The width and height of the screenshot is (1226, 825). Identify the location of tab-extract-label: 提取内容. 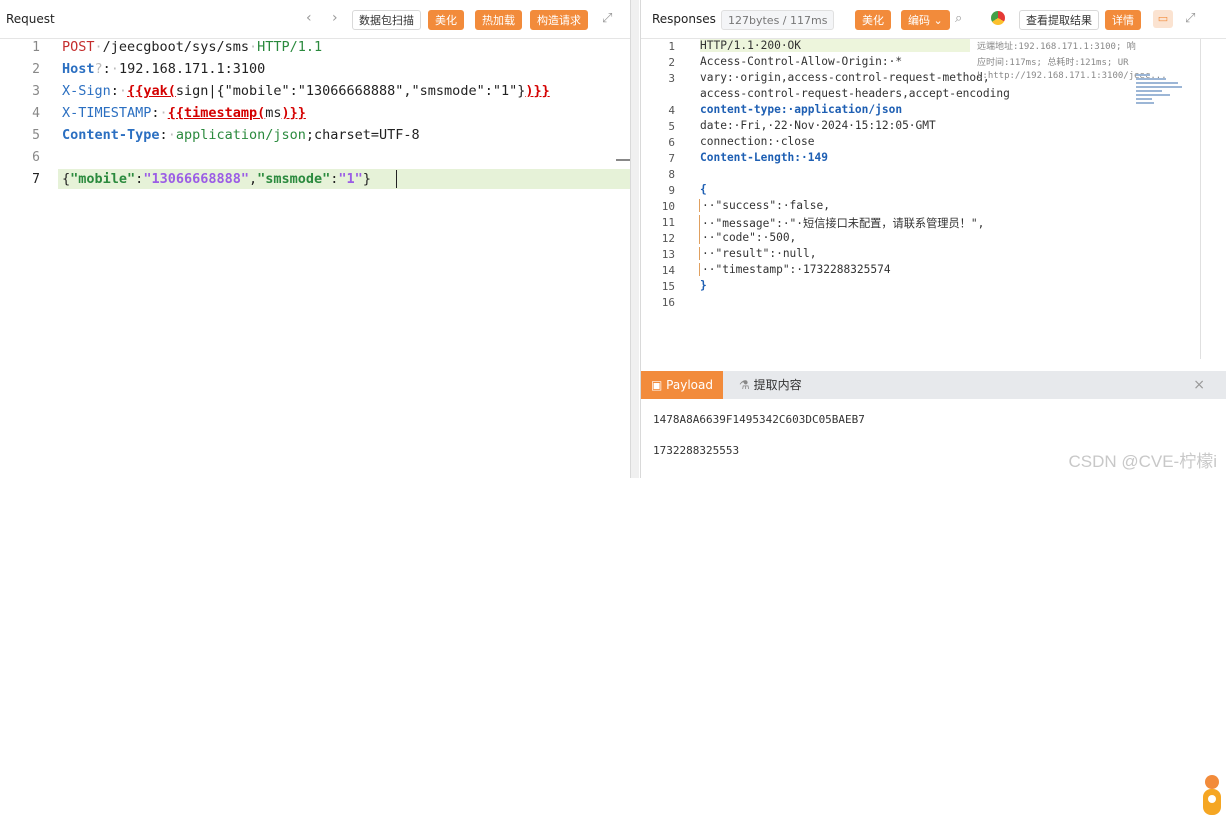
(777, 385).